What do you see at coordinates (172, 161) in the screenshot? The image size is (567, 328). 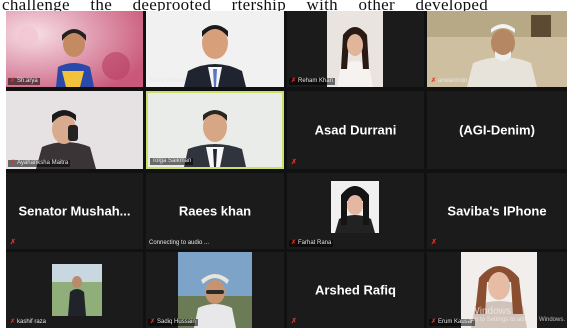 I see `participant-name: Tolga Saikman` at bounding box center [172, 161].